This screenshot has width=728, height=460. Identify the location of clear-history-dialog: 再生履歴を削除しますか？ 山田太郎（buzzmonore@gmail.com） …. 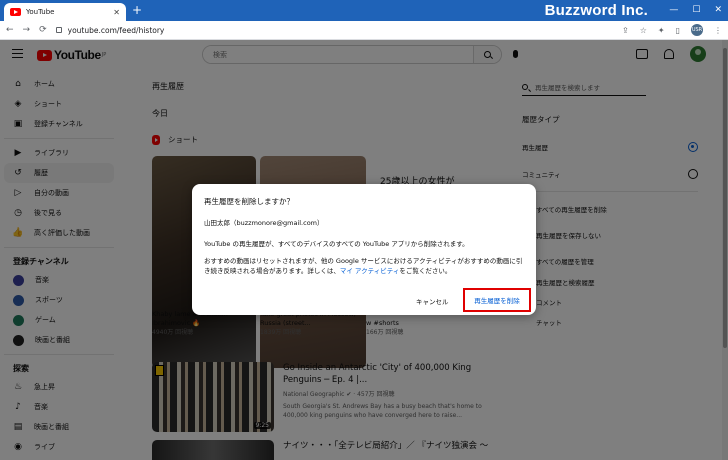
(364, 249).